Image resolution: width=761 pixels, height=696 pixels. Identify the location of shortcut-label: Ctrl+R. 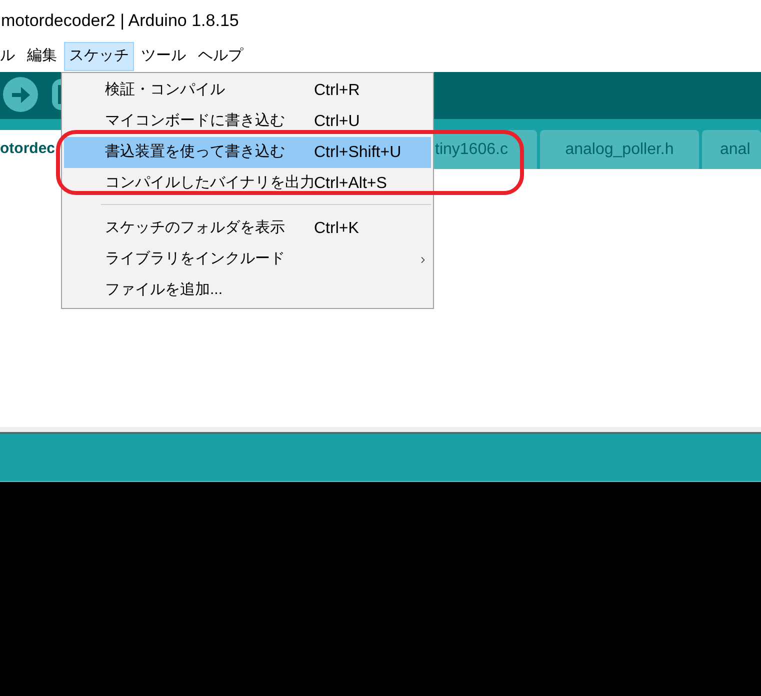
(337, 90).